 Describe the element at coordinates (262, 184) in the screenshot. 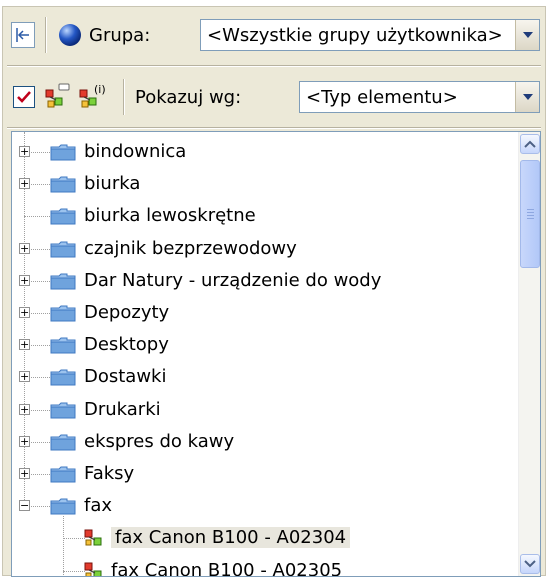

I see `tree-item: + biurka` at that location.